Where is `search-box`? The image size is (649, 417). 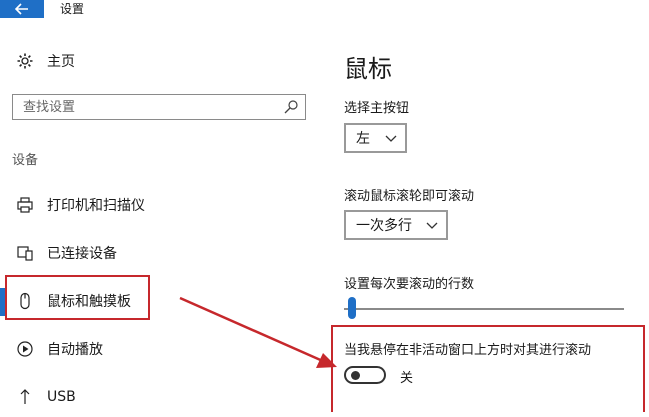
search-box is located at coordinates (159, 107).